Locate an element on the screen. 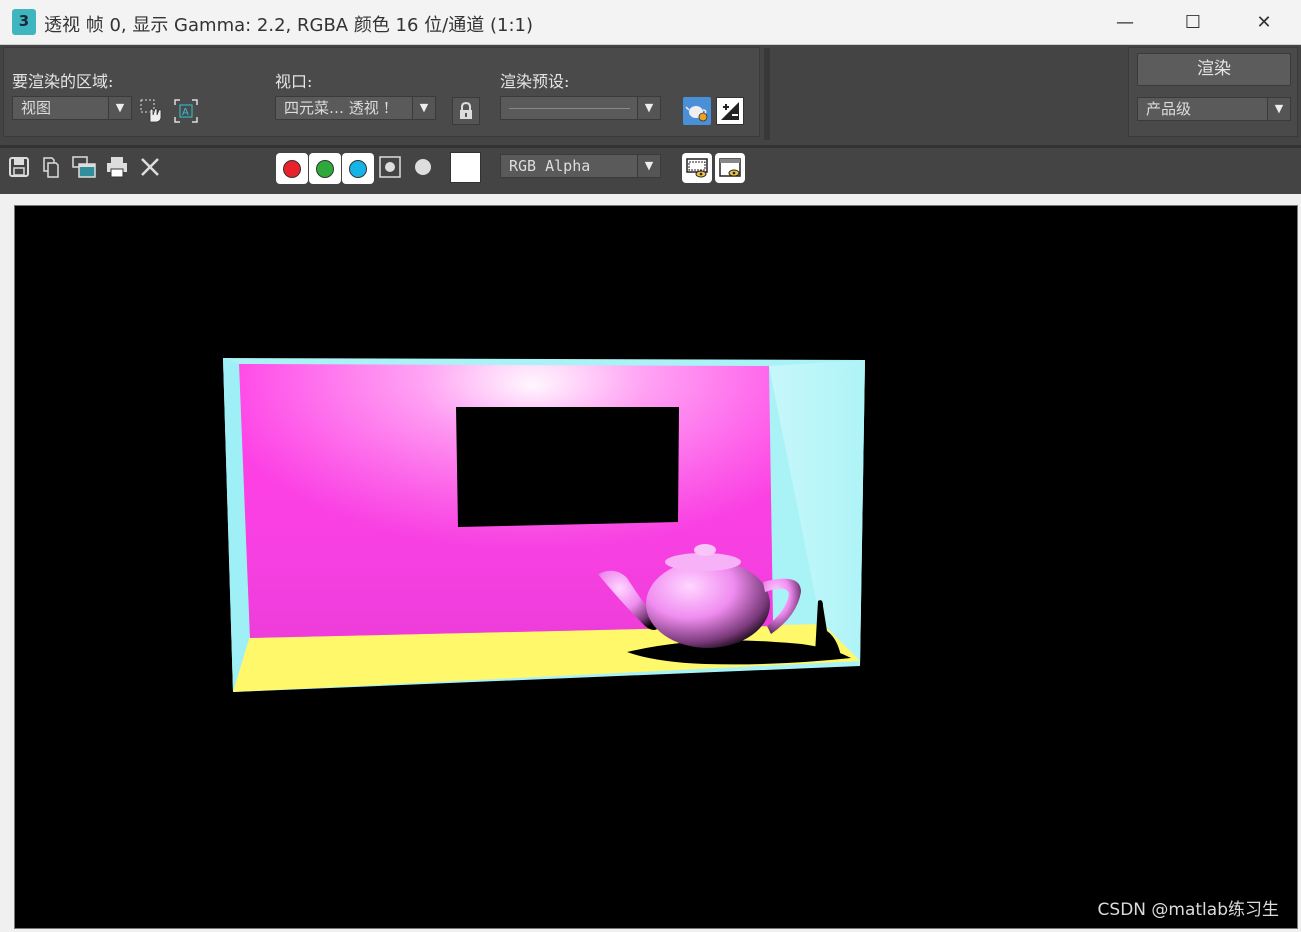 The image size is (1301, 932). close-button: ✕ is located at coordinates (1264, 22).